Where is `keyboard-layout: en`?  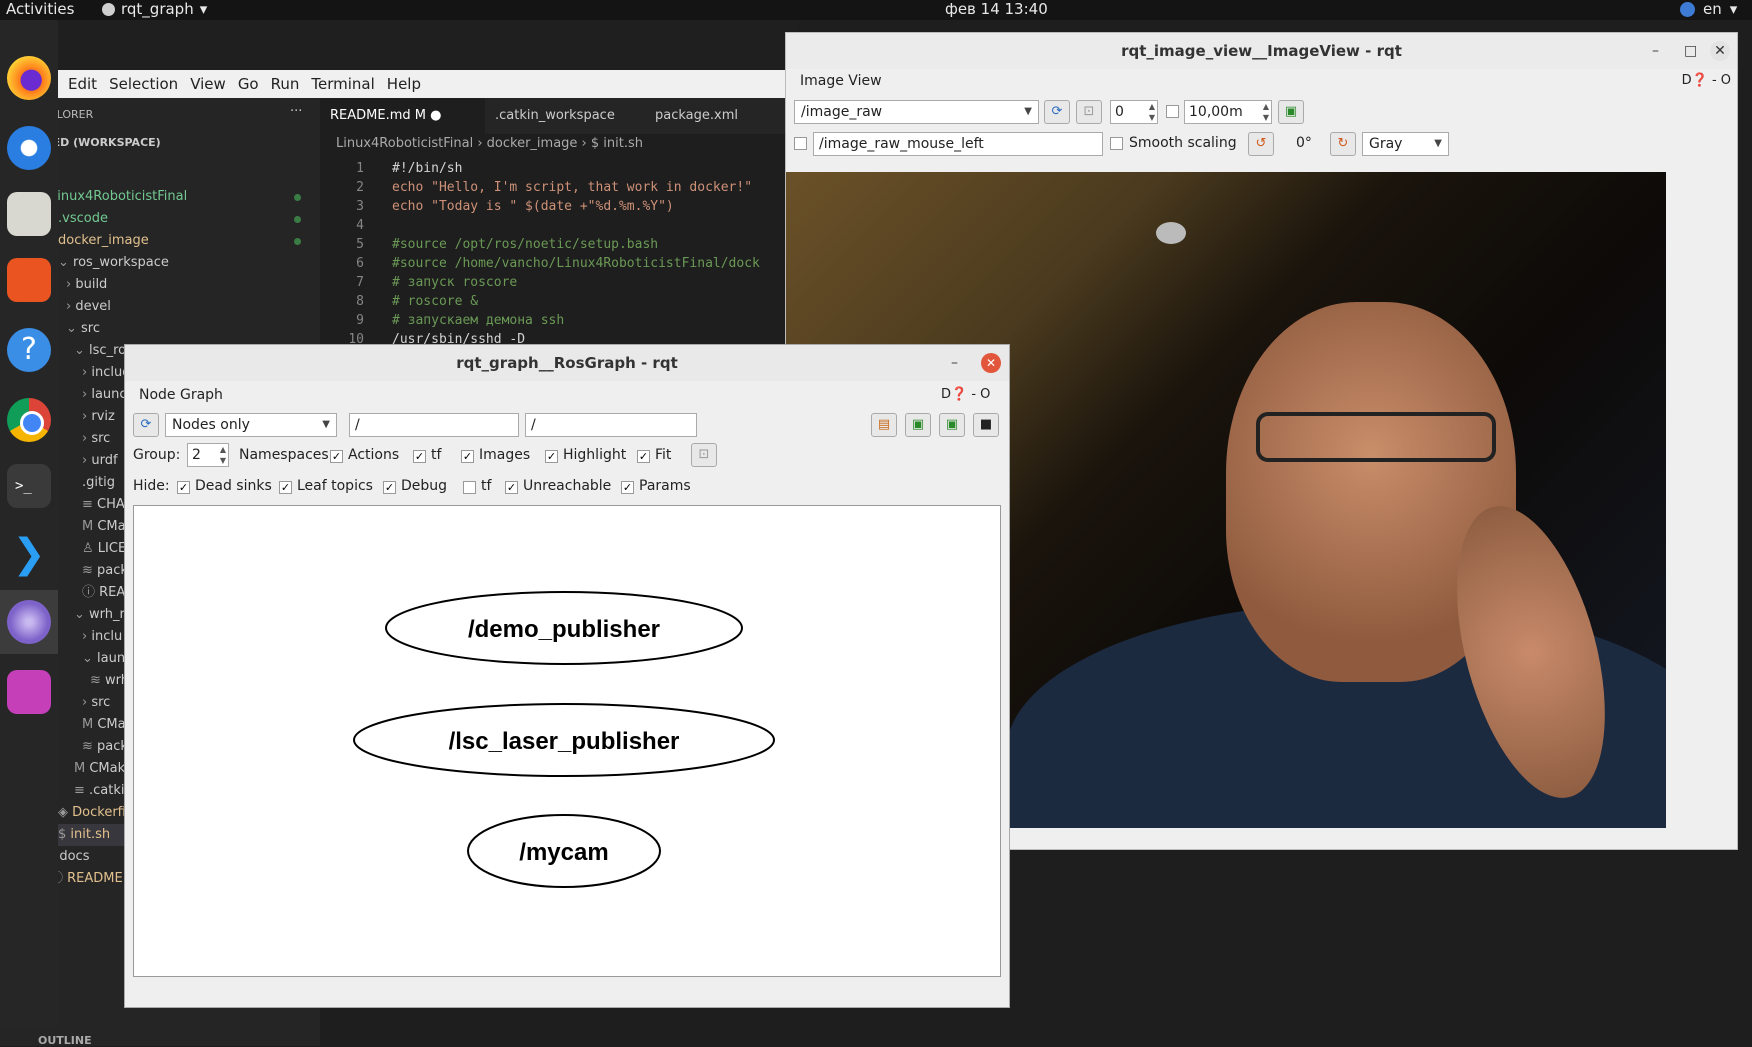 keyboard-layout: en is located at coordinates (1712, 9).